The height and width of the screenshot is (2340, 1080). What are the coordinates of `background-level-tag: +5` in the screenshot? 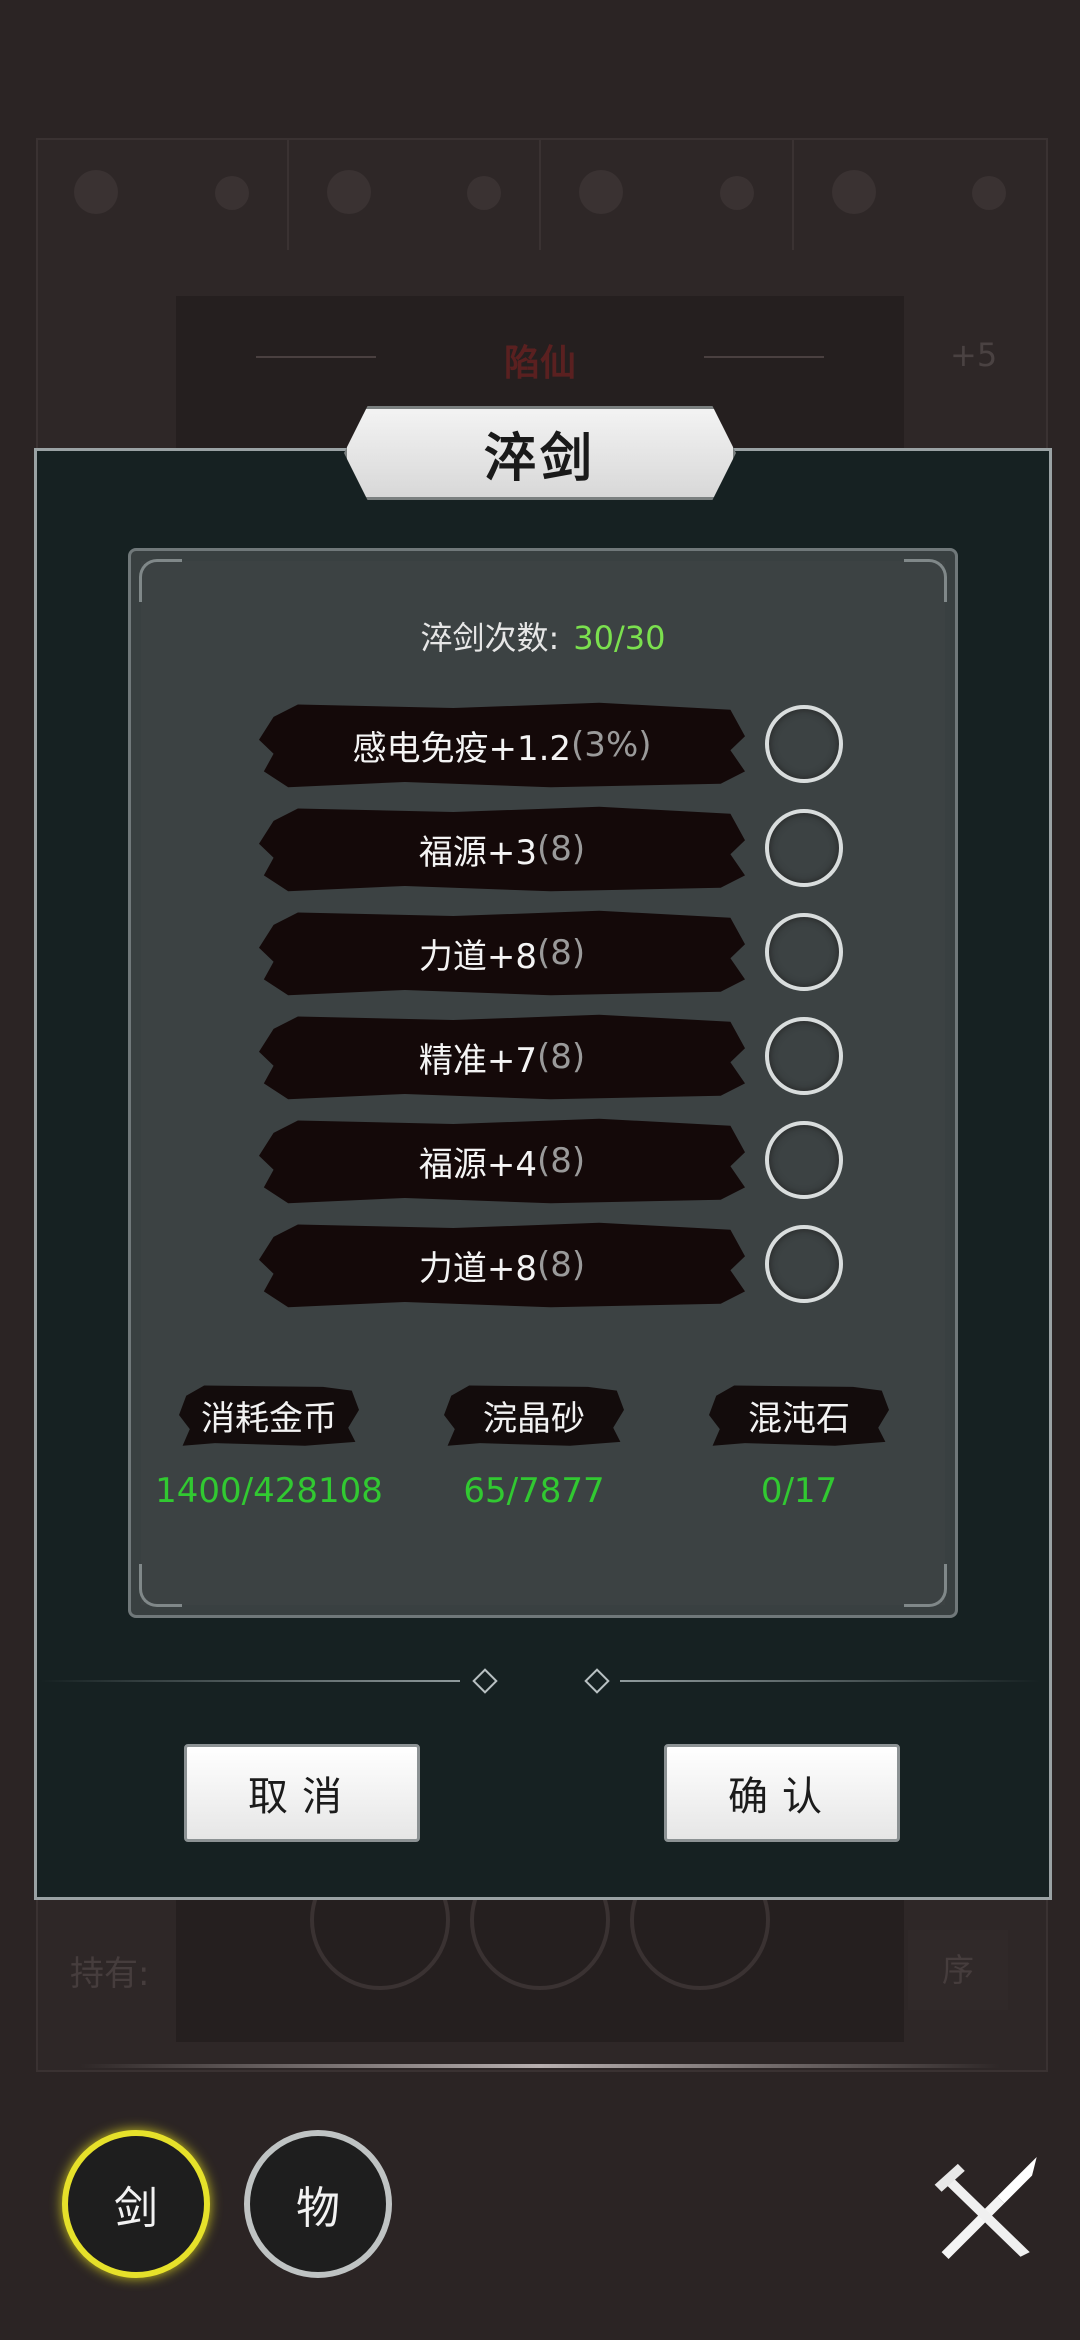 It's located at (974, 355).